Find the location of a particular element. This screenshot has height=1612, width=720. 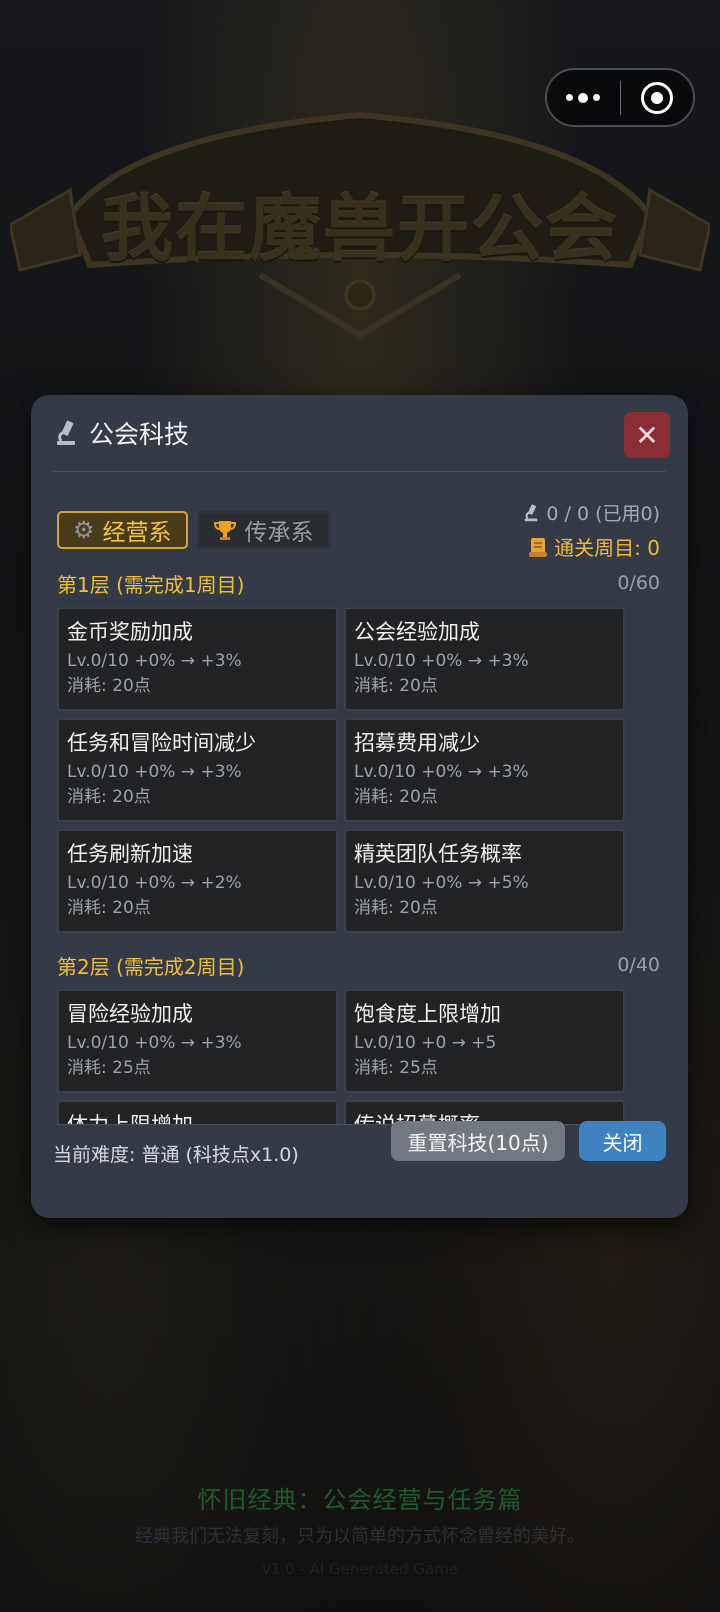

exit-button is located at coordinates (656, 97).